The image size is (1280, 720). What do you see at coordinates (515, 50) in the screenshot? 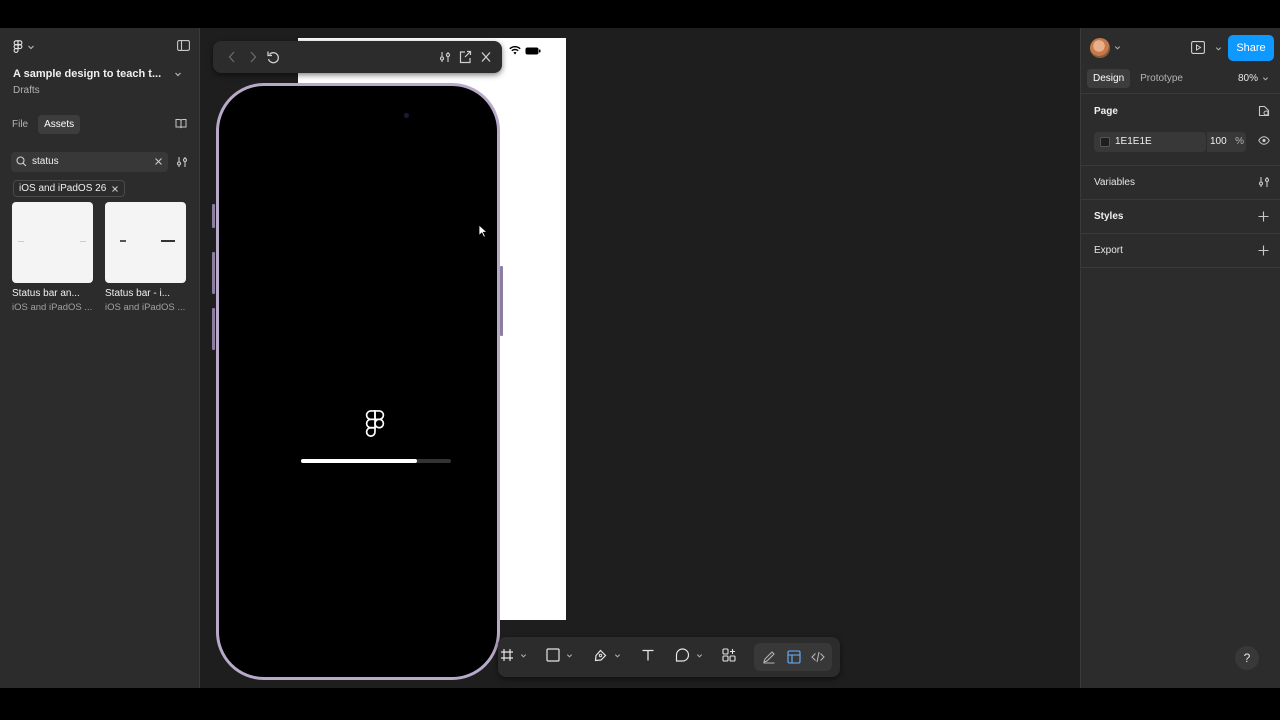
I see `wifi-icon` at bounding box center [515, 50].